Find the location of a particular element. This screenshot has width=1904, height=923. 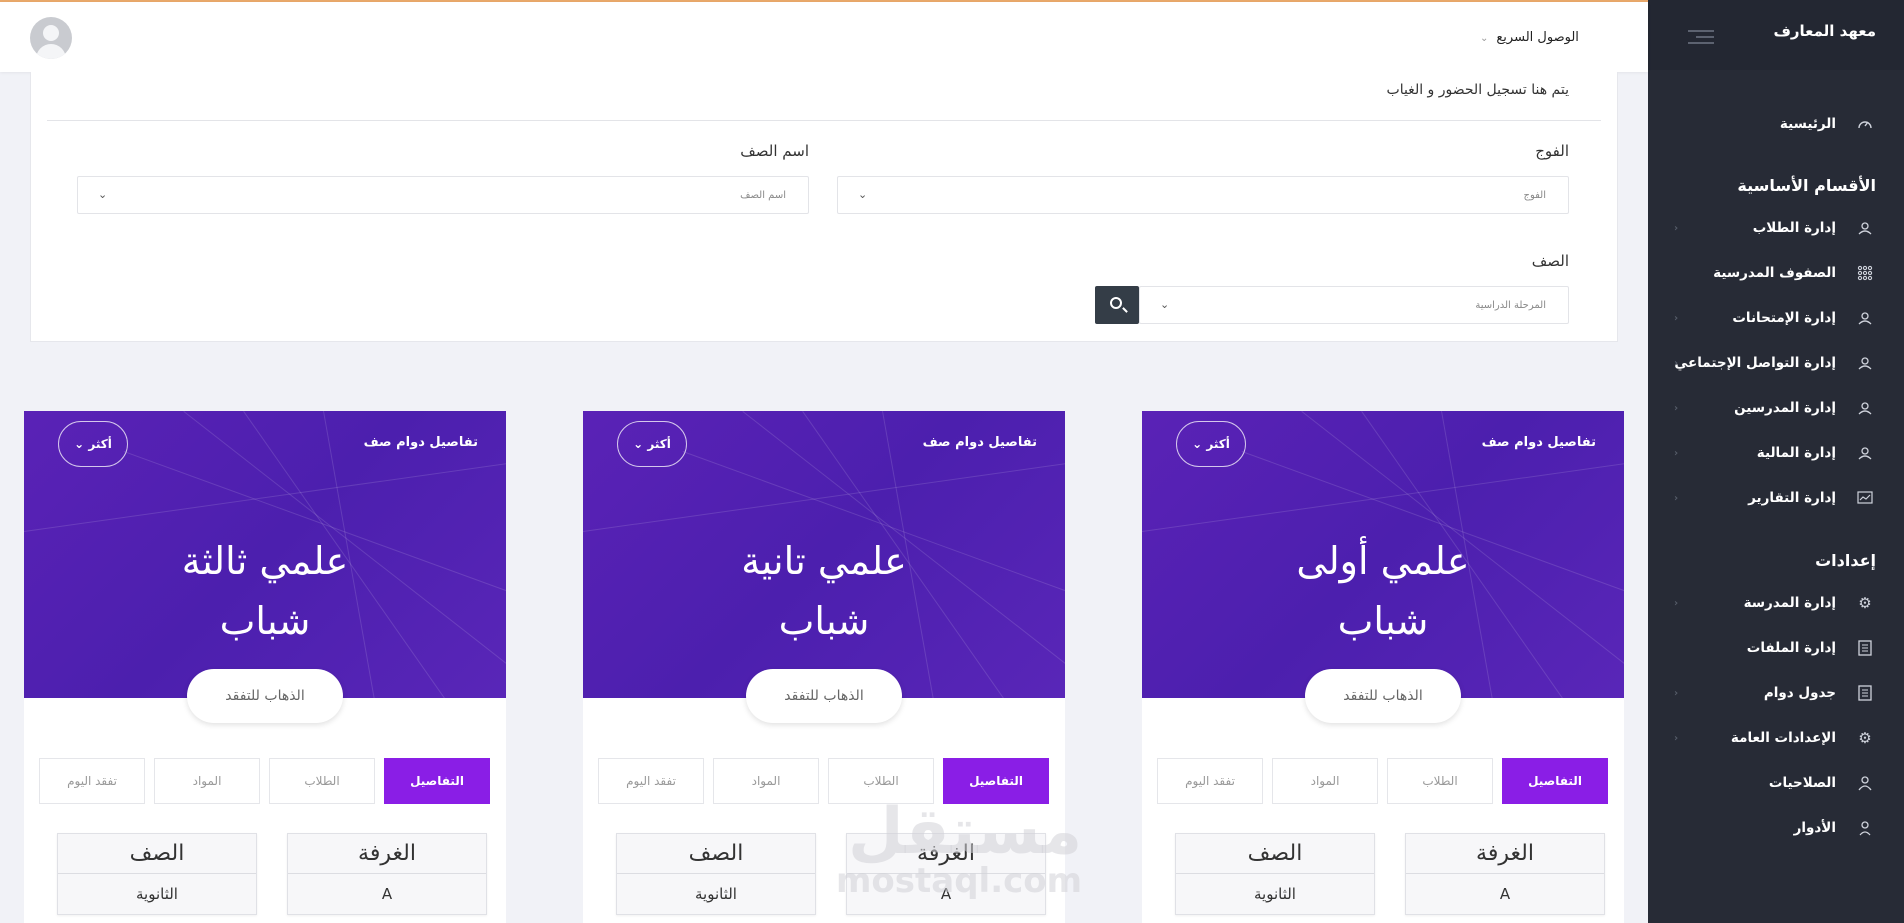

user-icon is located at coordinates (1865, 828).